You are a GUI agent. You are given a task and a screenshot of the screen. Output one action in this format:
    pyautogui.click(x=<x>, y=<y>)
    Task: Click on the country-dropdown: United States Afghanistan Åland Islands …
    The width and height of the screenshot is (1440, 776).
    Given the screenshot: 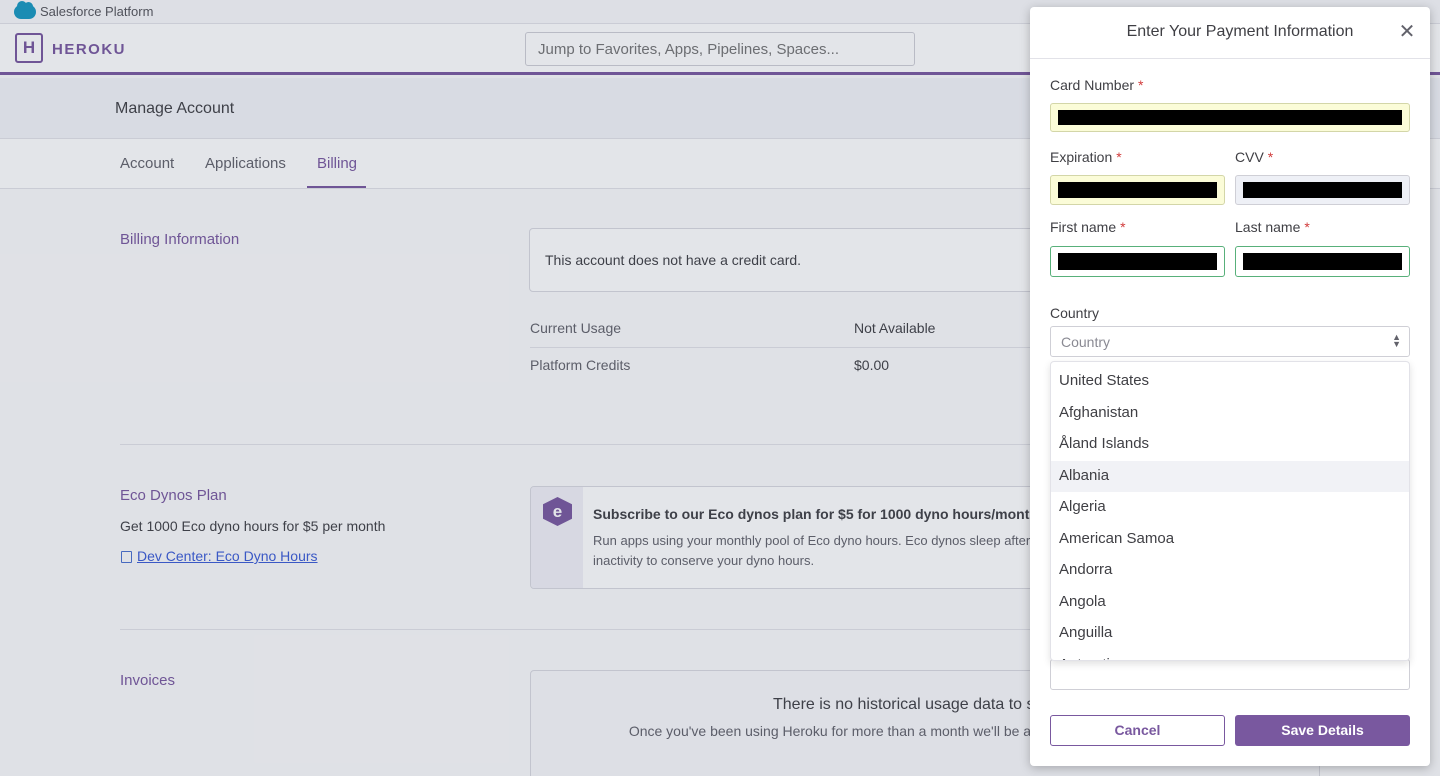 What is the action you would take?
    pyautogui.click(x=1230, y=511)
    